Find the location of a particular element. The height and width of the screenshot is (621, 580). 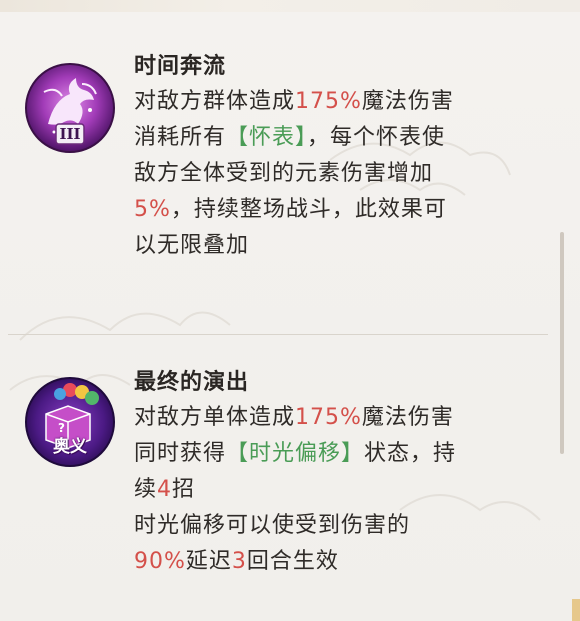

description-text: 敌方全体受到的元素伤害增加 is located at coordinates (284, 173).